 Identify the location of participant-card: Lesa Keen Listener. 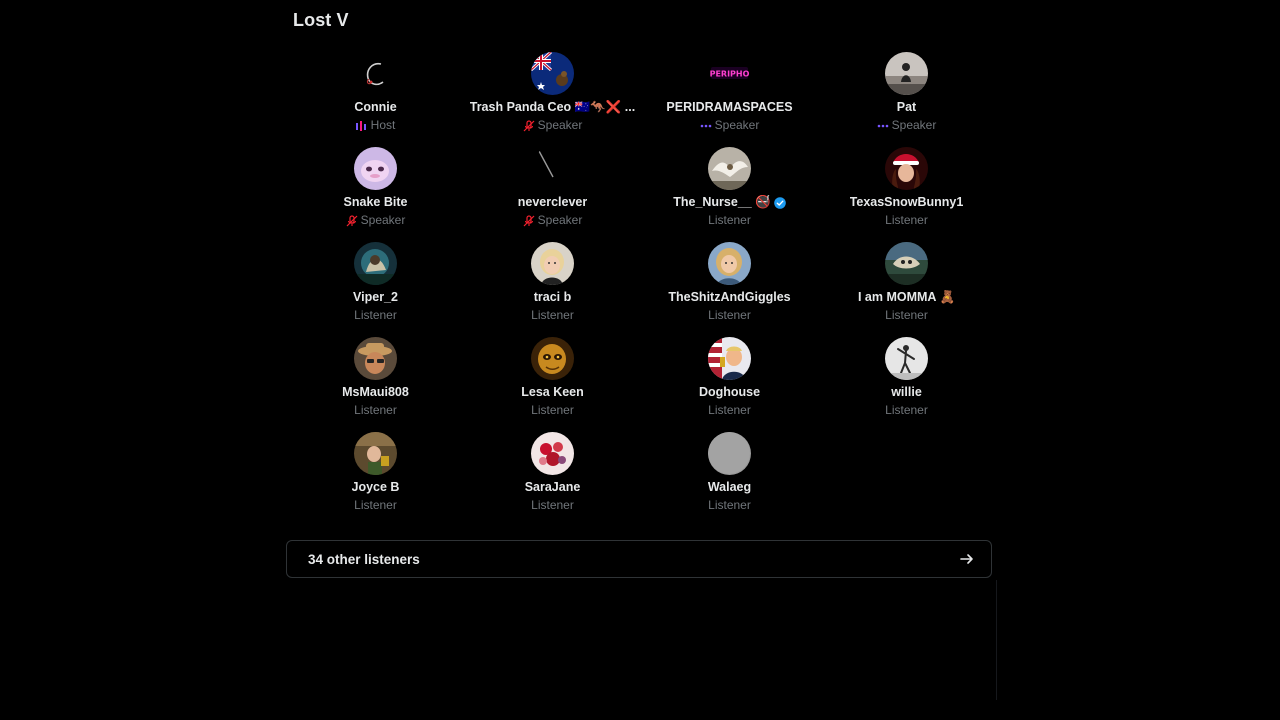
(552, 384).